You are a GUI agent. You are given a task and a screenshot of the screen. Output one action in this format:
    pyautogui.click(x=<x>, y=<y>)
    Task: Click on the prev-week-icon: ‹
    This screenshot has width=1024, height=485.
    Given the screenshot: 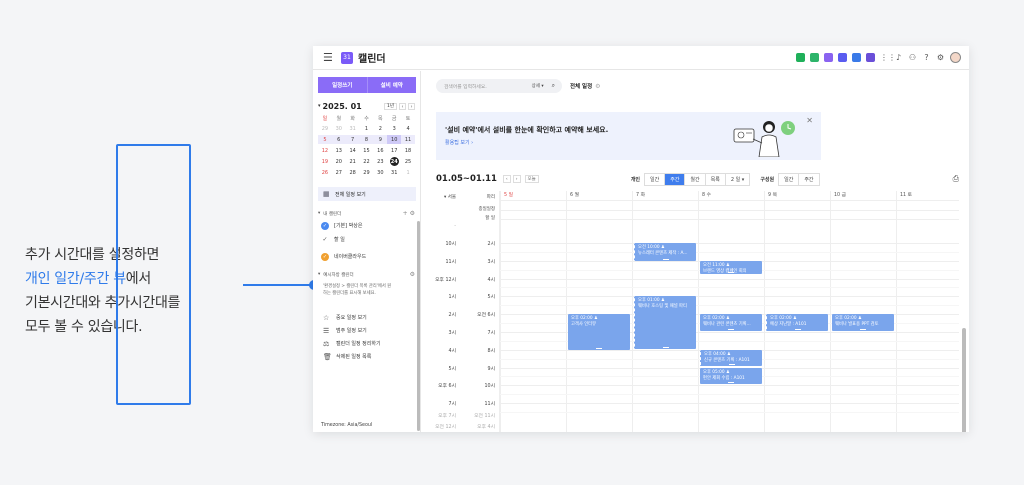 What is the action you would take?
    pyautogui.click(x=506, y=179)
    